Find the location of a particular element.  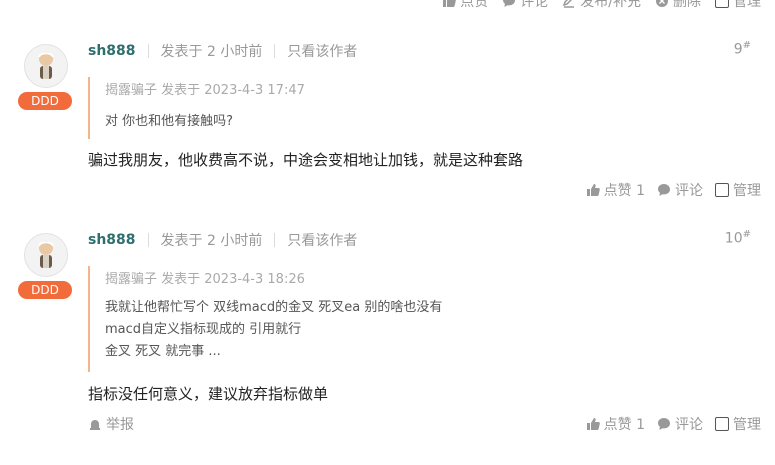

delete-button: 删除 is located at coordinates (678, 5).